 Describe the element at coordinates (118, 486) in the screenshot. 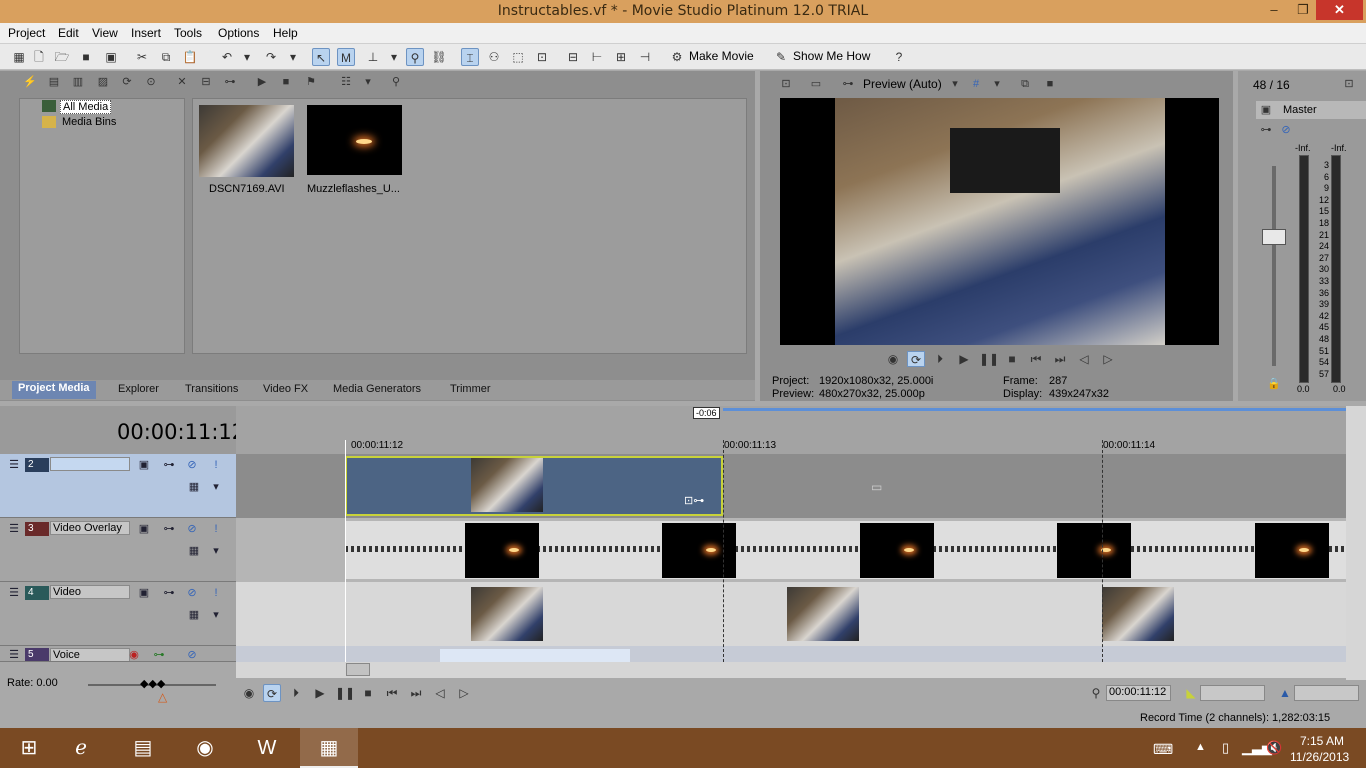

I see `track-header-2: ☰ 2 ▣ ⊶ ⊘ ! ▦ ▾` at that location.